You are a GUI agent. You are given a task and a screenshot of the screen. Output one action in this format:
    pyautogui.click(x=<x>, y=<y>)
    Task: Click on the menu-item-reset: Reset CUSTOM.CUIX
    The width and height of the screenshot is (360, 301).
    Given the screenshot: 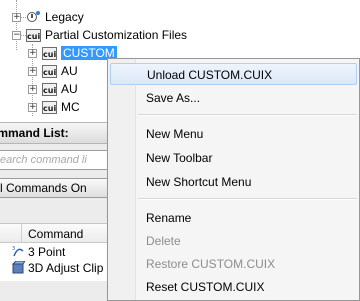 What is the action you would take?
    pyautogui.click(x=233, y=287)
    